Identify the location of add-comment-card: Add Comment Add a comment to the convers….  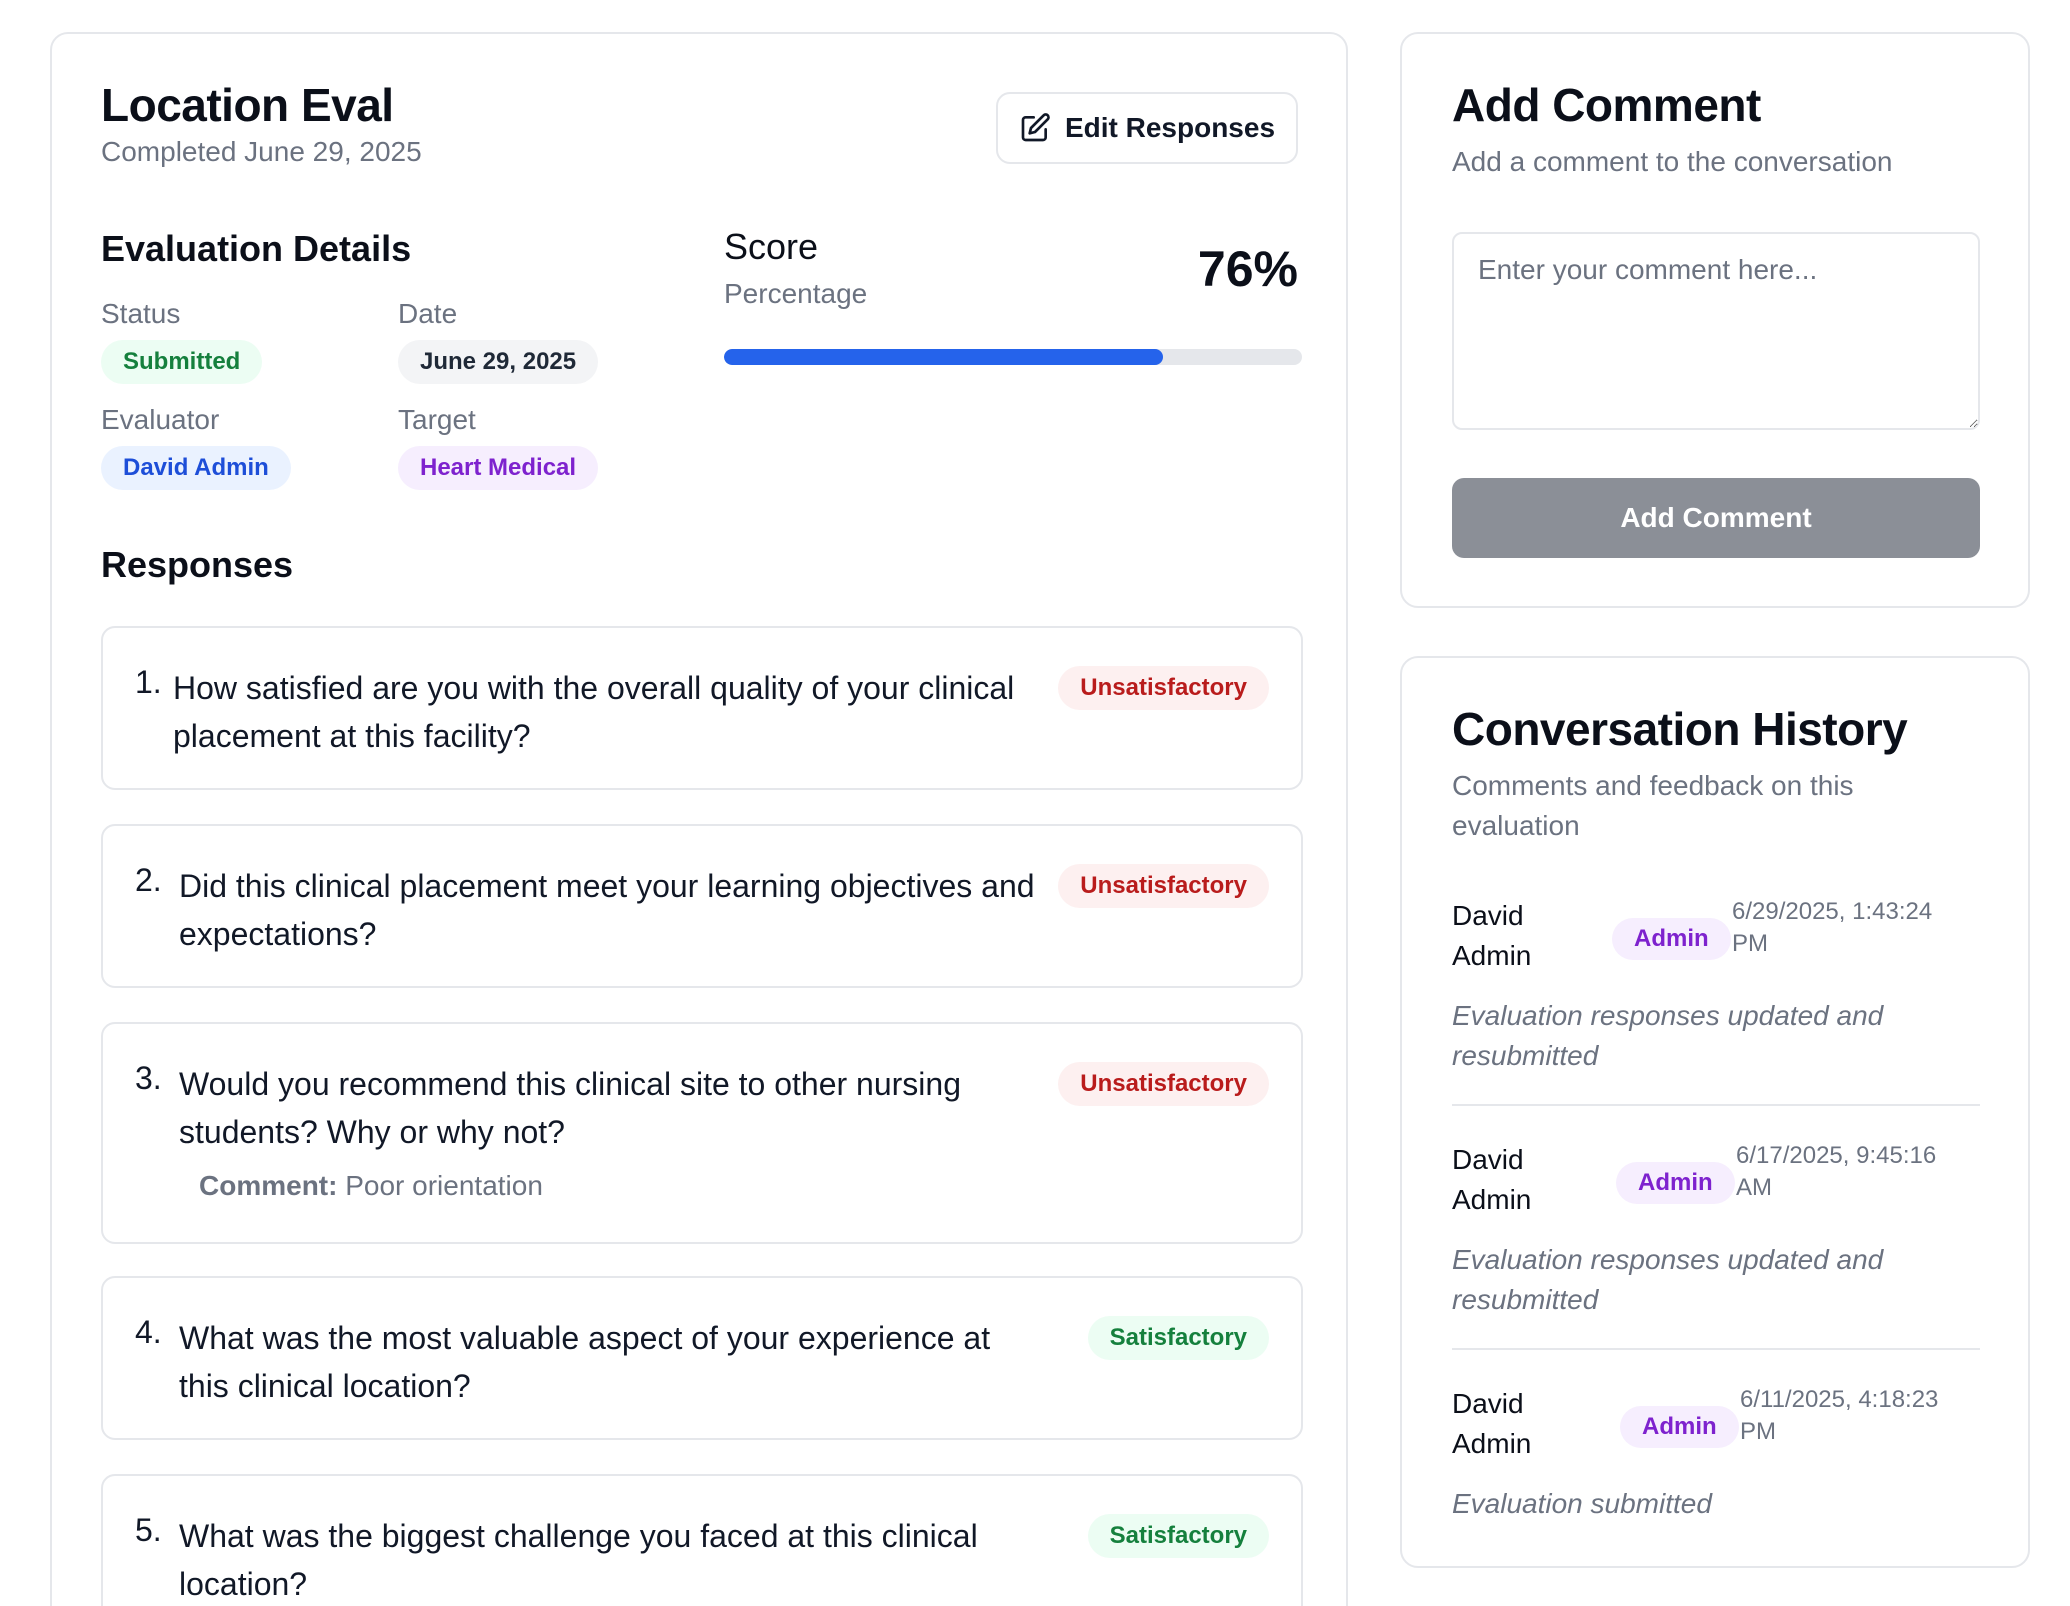
(1715, 320).